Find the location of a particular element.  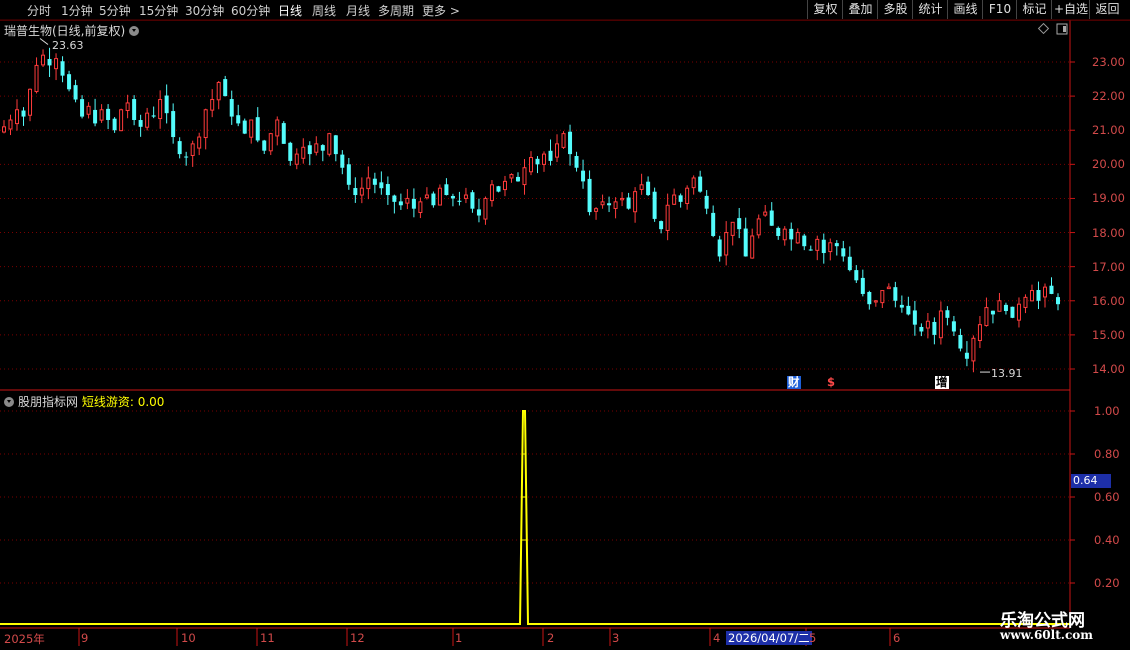

indicator-tick-label: 0.80 is located at coordinates (1107, 454).